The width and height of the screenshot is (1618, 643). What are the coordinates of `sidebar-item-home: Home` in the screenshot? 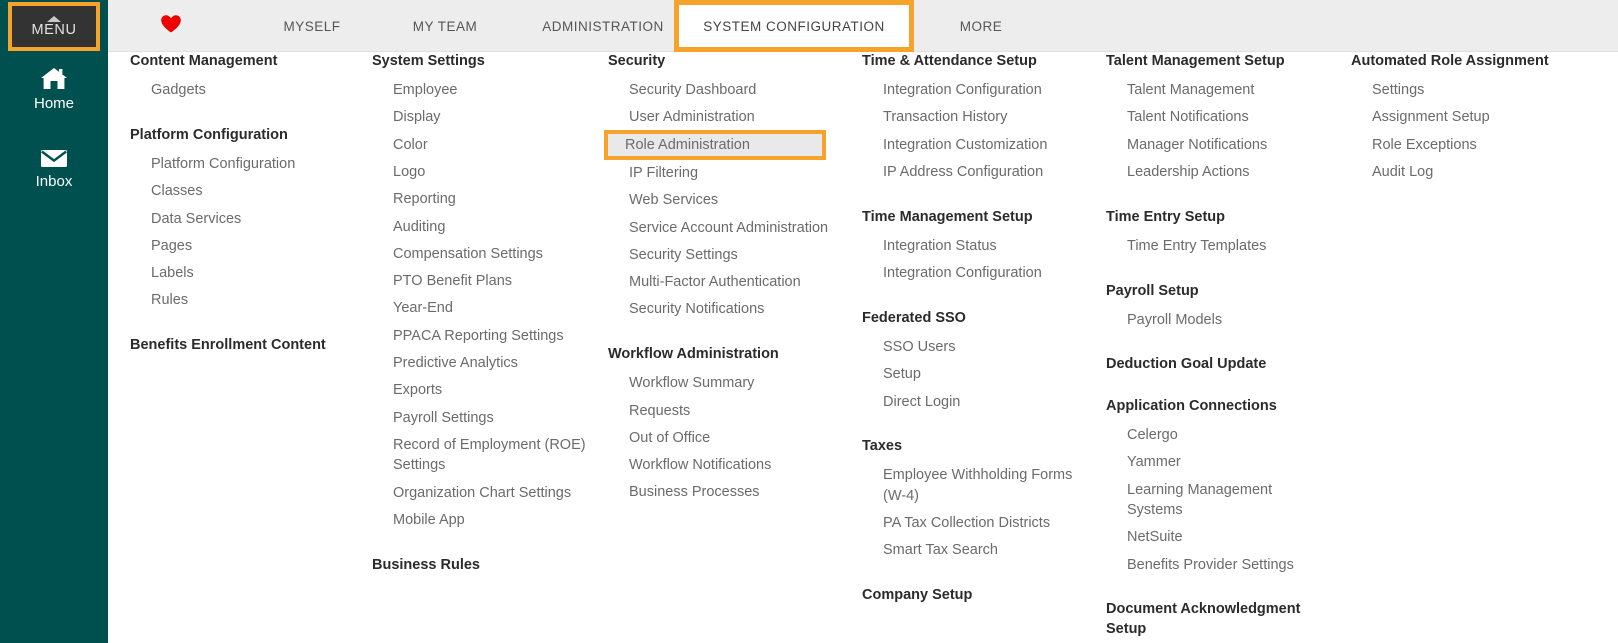 It's located at (54, 89).